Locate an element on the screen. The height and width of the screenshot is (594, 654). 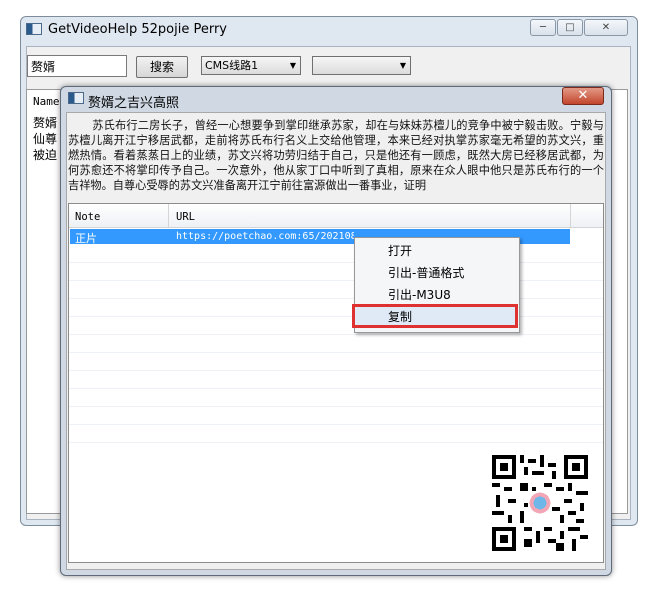
table-header is located at coordinates (336, 216).